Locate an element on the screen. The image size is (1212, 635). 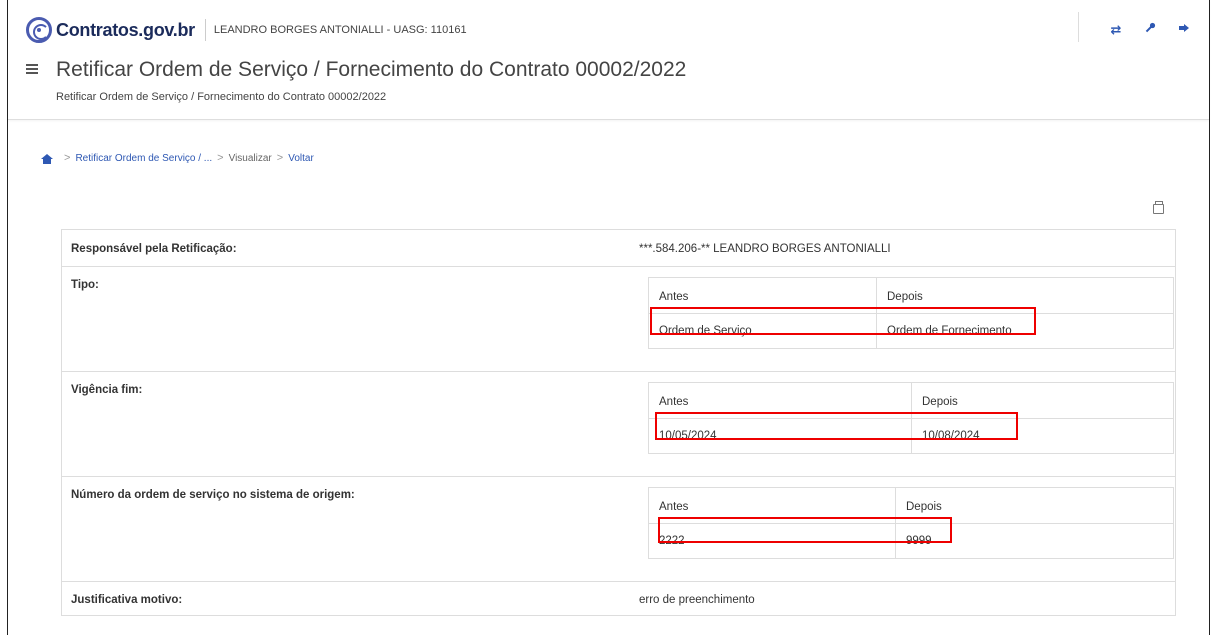
top-actions-divider is located at coordinates (1078, 27).